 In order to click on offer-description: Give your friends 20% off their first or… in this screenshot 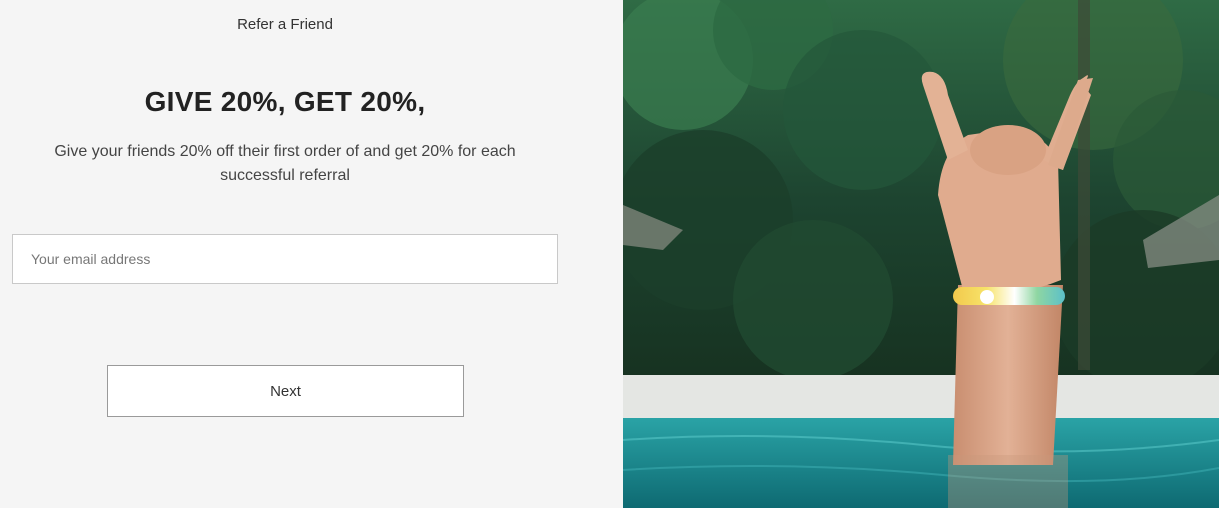, I will do `click(285, 163)`.